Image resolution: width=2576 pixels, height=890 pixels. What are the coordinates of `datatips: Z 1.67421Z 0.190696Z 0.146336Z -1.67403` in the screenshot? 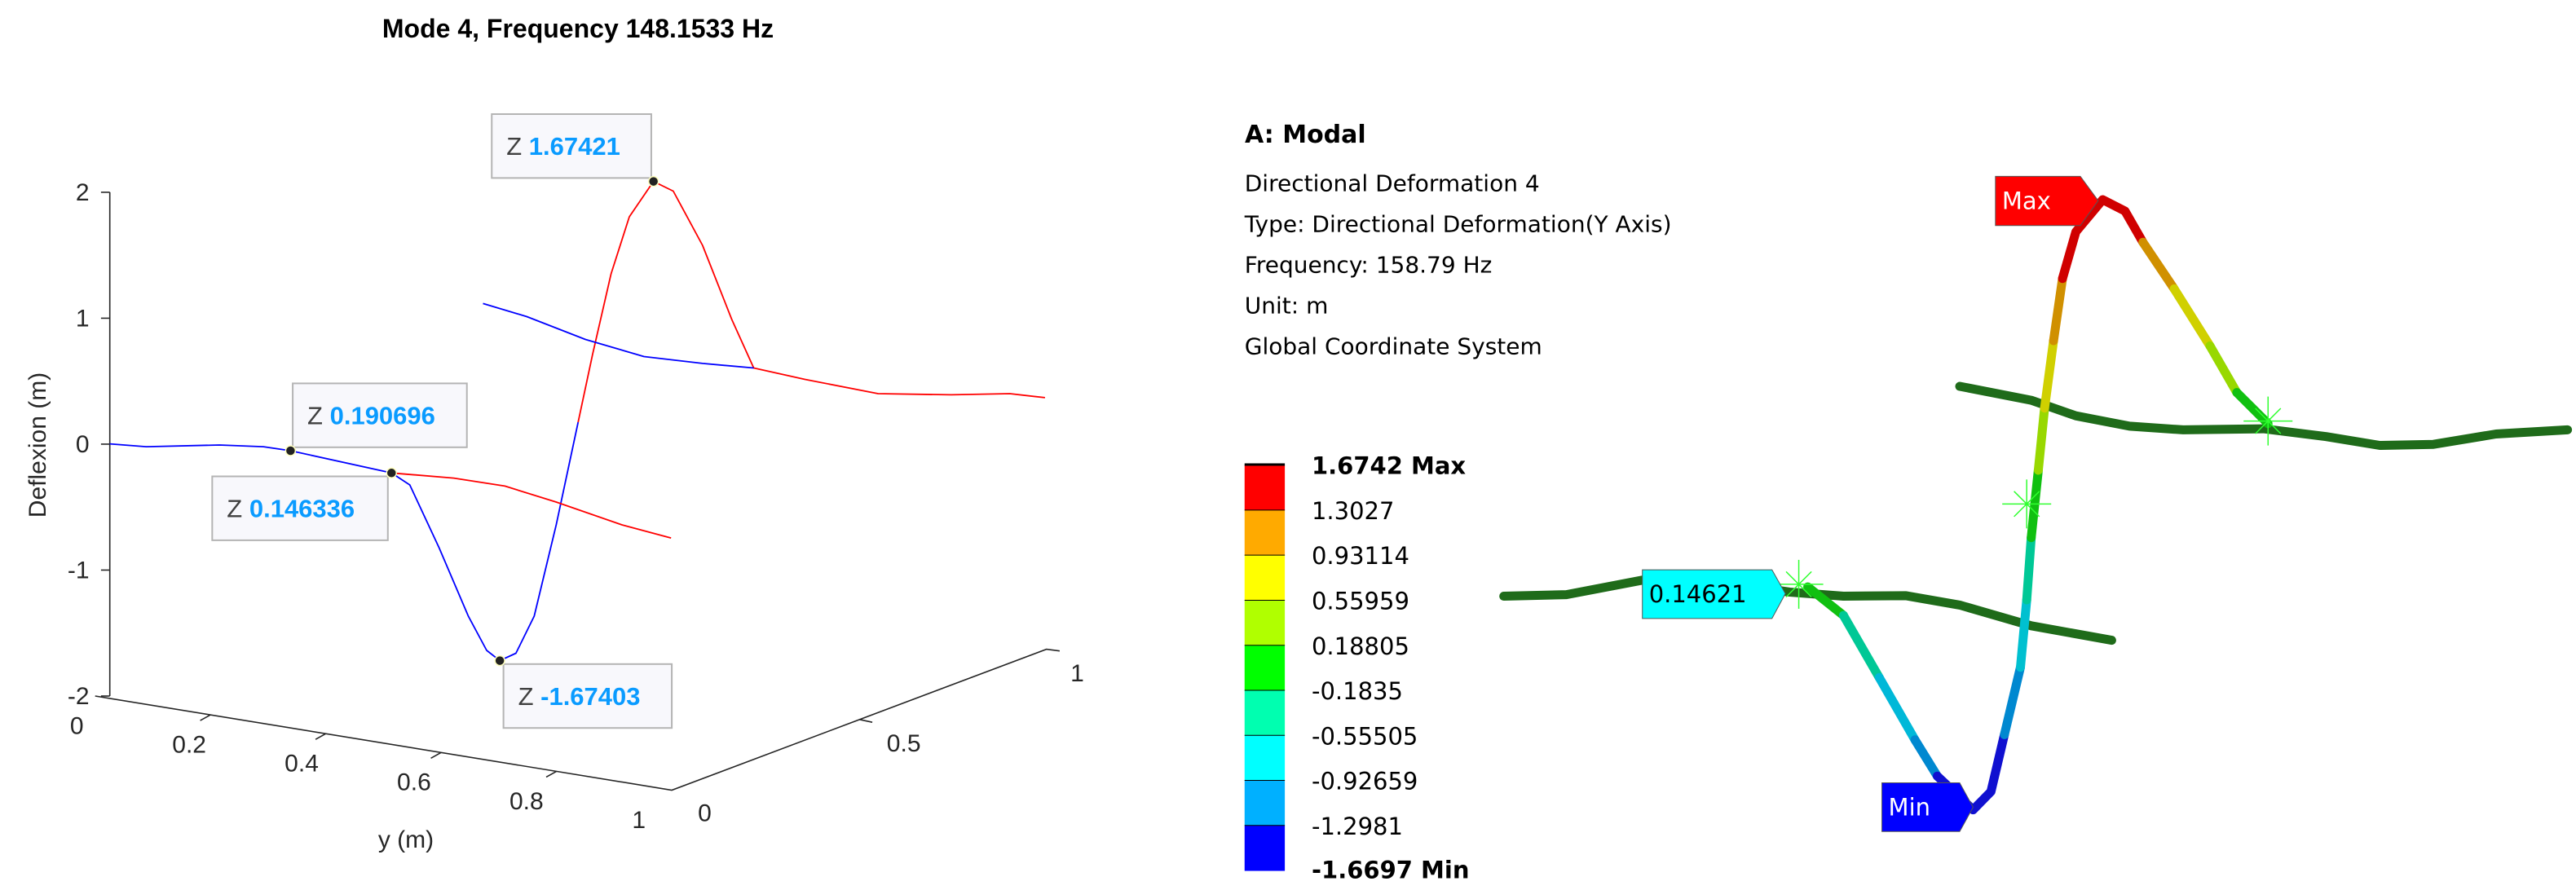 It's located at (442, 421).